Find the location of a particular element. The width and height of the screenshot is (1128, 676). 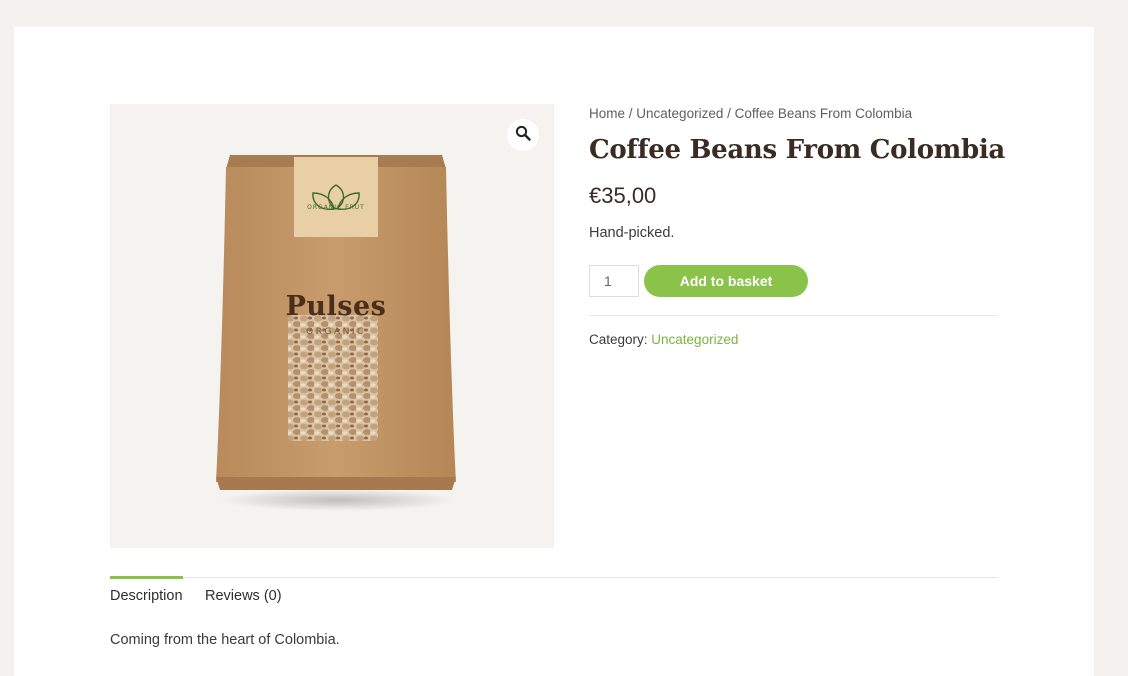

breadcrumb-category-link: Uncategorized is located at coordinates (679, 113).